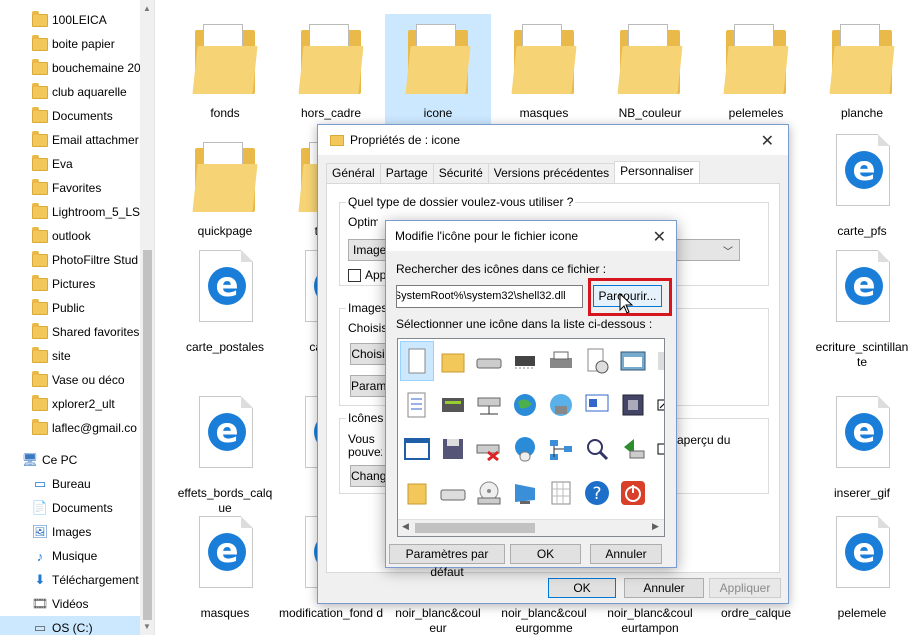 The image size is (917, 636). What do you see at coordinates (525, 361) in the screenshot?
I see `chip-icon` at bounding box center [525, 361].